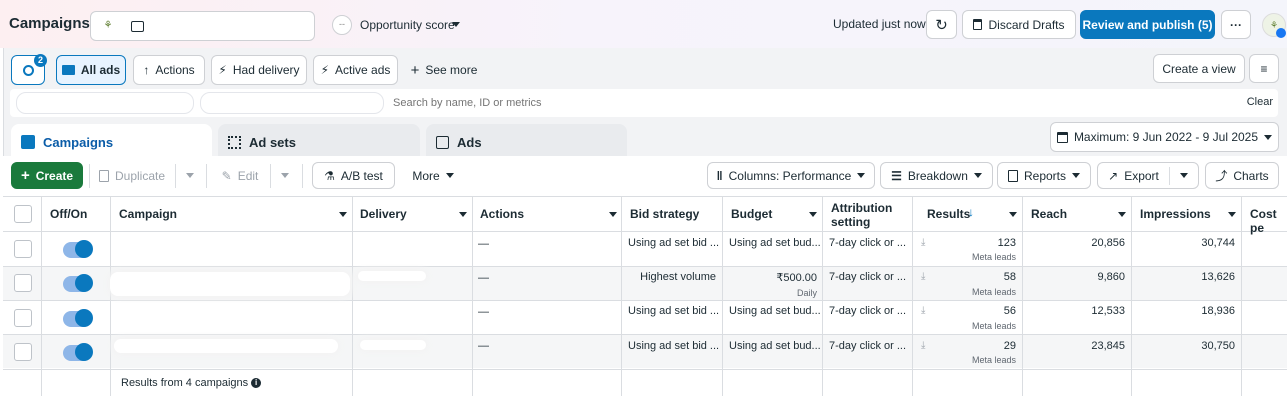 The height and width of the screenshot is (396, 1287). Describe the element at coordinates (1049, 214) in the screenshot. I see `header-reach: Reach` at that location.